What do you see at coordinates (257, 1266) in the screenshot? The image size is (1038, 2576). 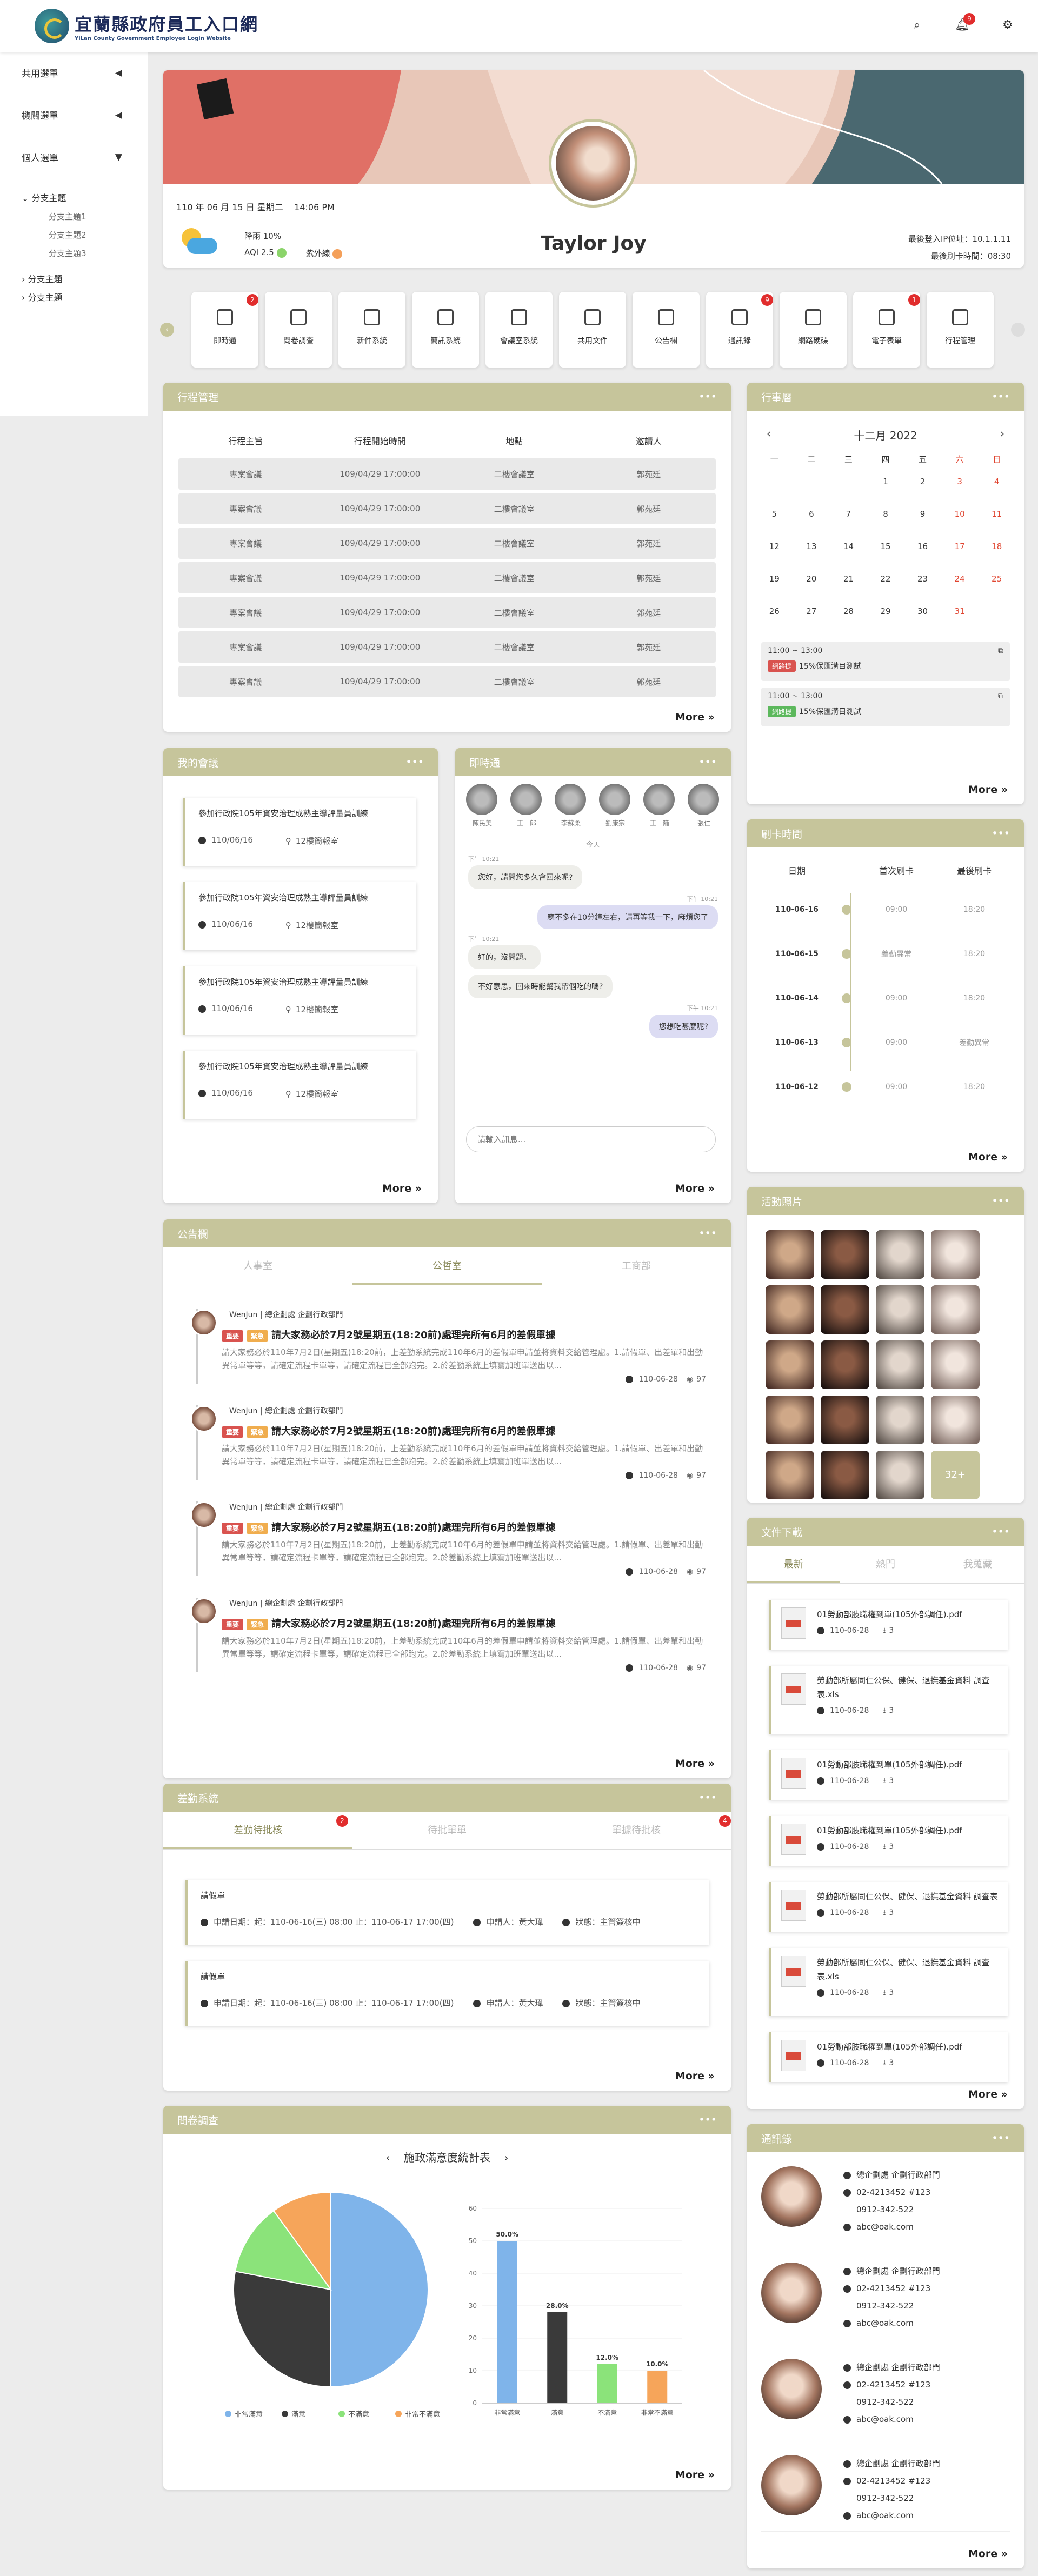 I see `tab-personnel: 人事室` at bounding box center [257, 1266].